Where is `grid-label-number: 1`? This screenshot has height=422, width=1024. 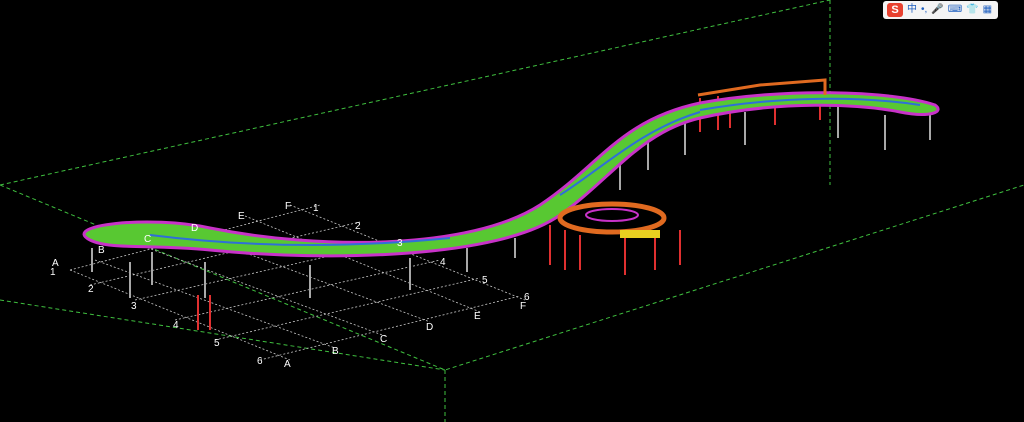 grid-label-number: 1 is located at coordinates (316, 208).